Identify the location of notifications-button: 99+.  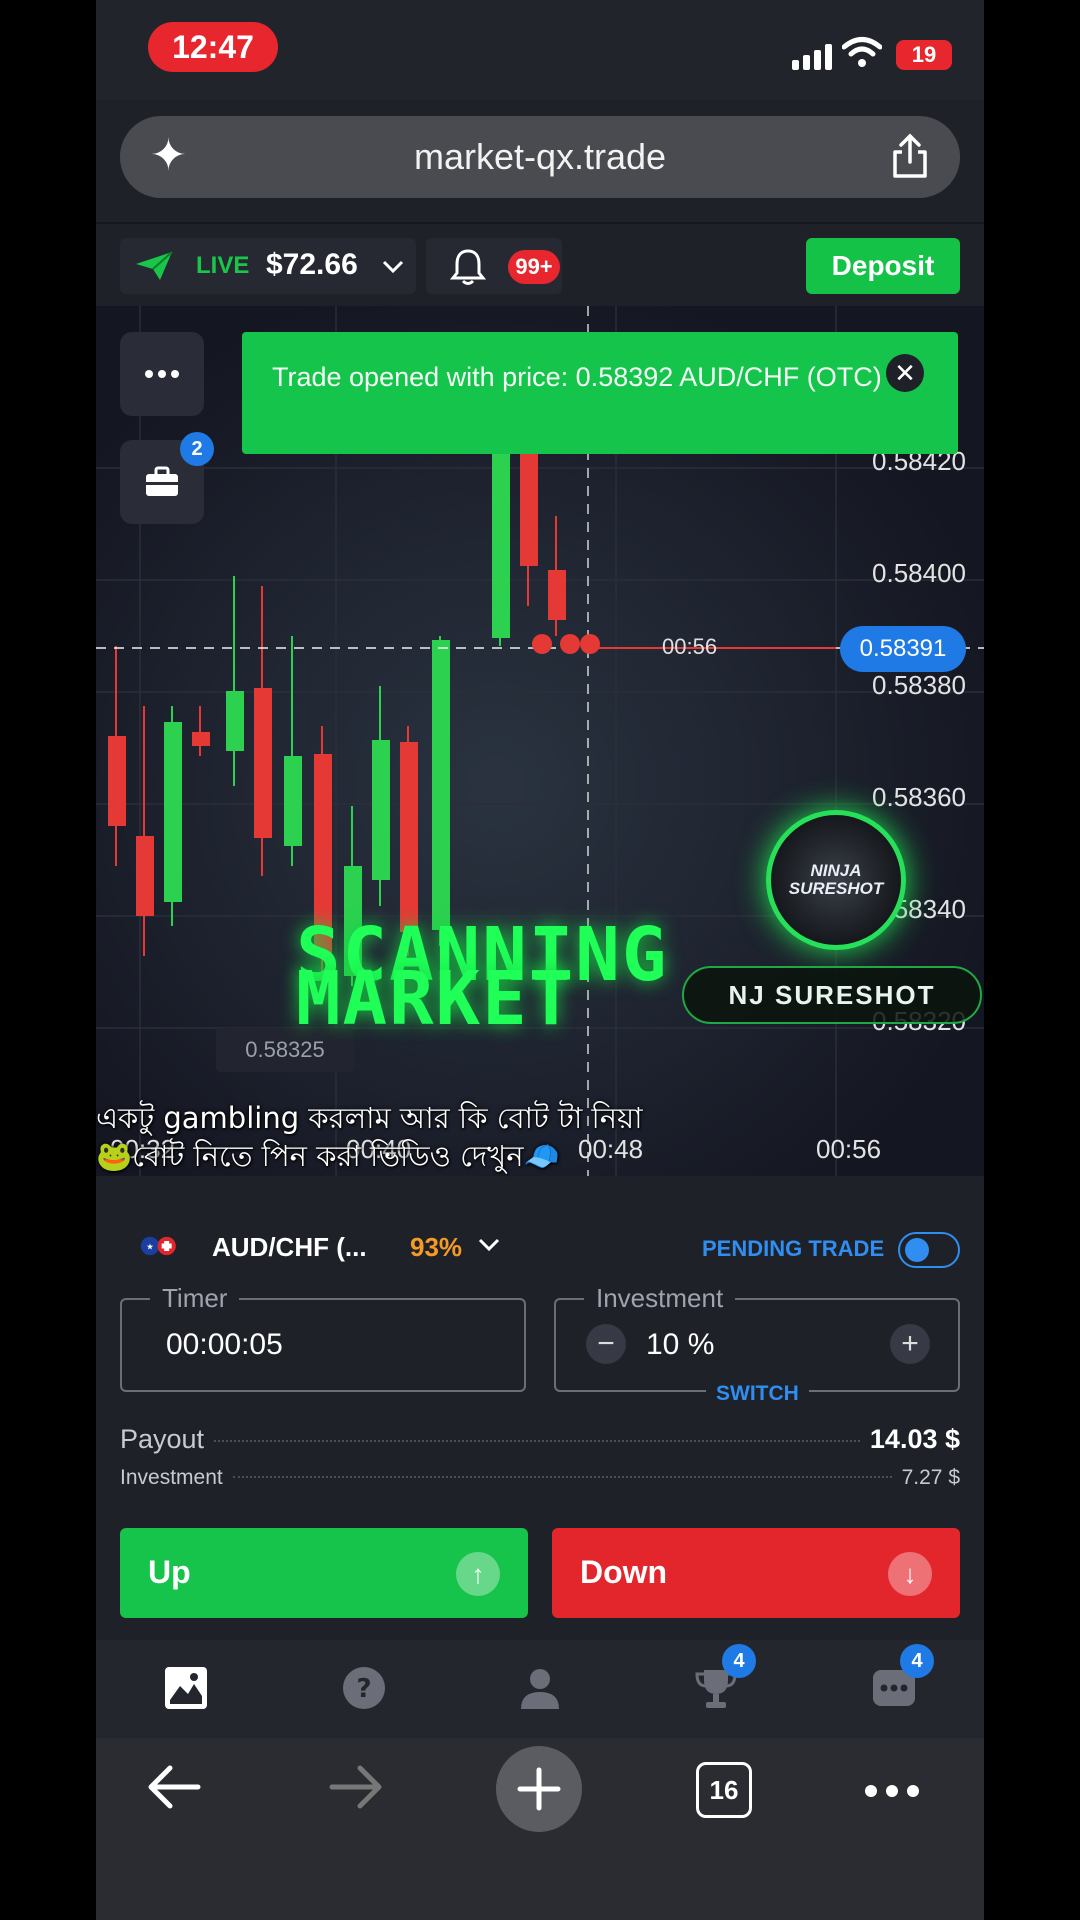
(494, 266).